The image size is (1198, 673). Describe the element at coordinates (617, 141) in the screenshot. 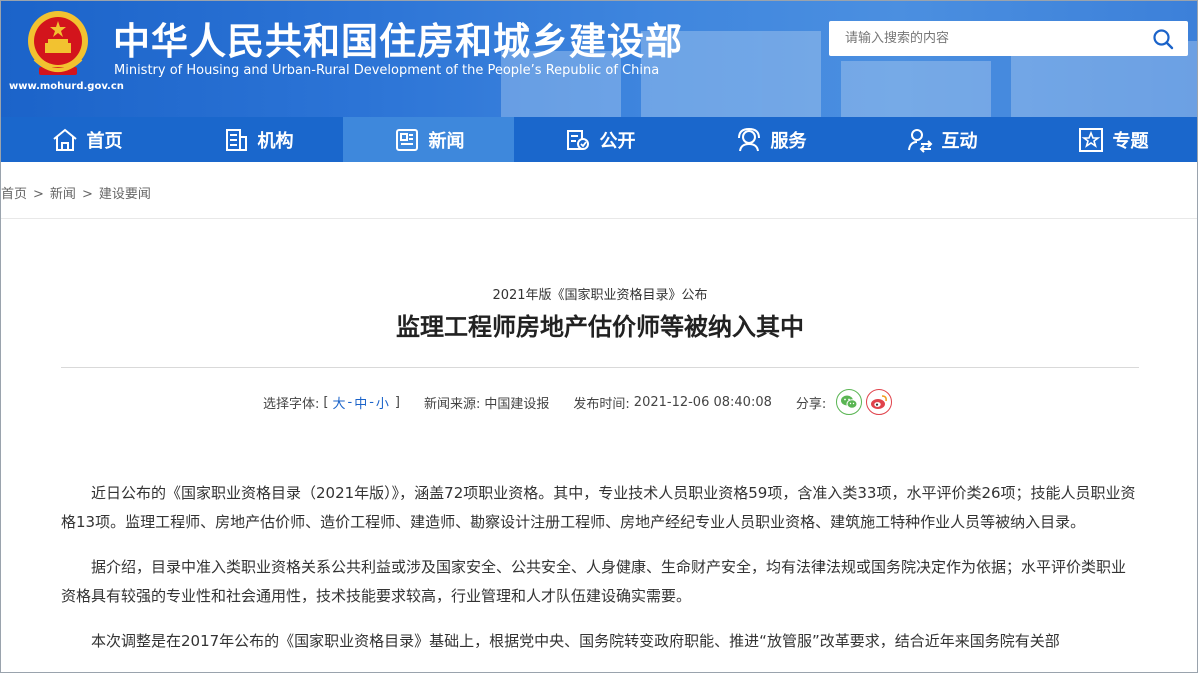

I see `nav-label-disclosure: 公开` at that location.